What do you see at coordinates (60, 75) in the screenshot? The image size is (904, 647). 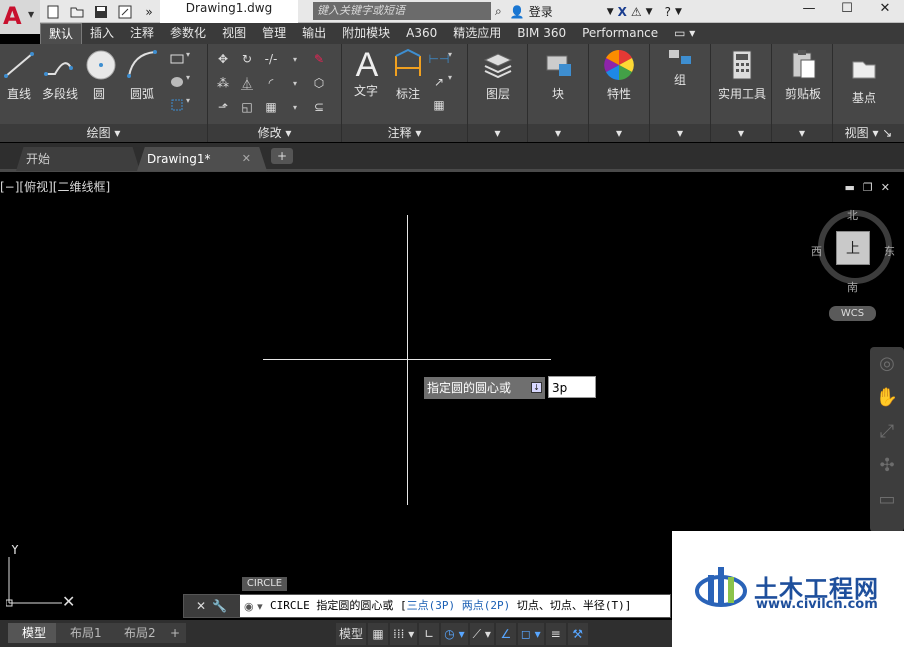 I see `polyline-tool: 多段线` at bounding box center [60, 75].